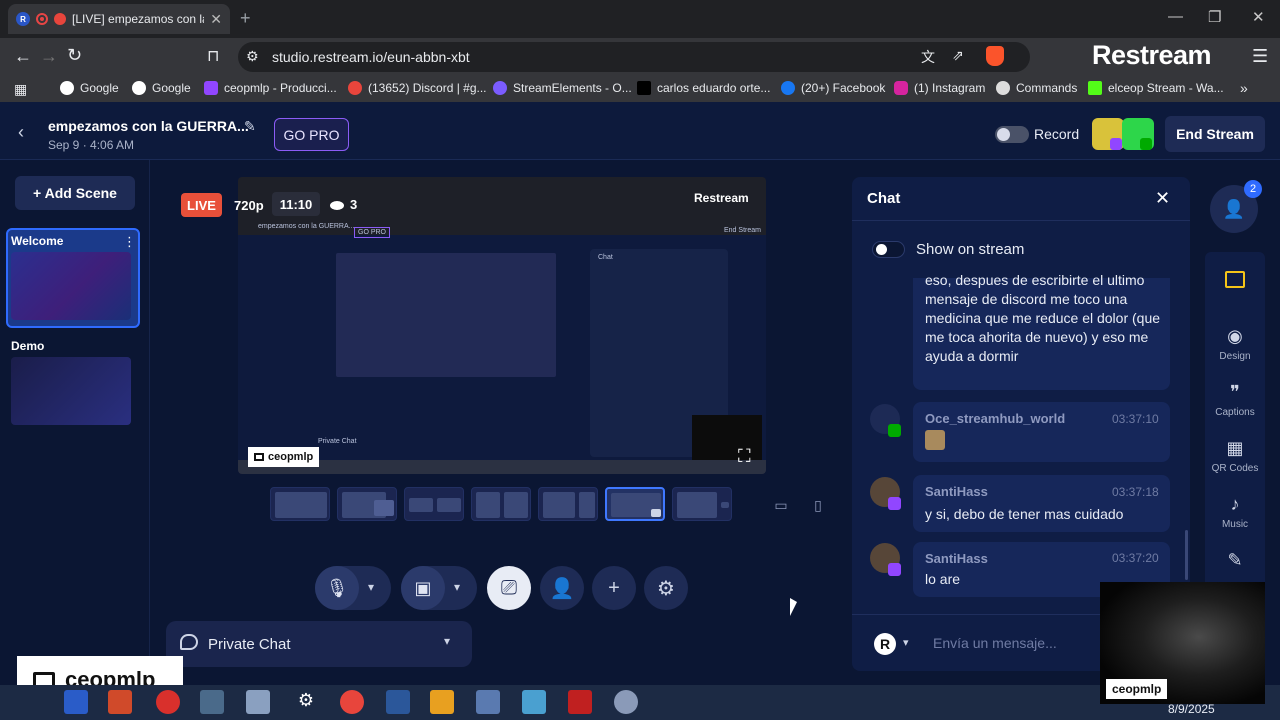 Image resolution: width=1280 pixels, height=720 pixels. What do you see at coordinates (818, 505) in the screenshot?
I see `portrait-icon: ▯` at bounding box center [818, 505].